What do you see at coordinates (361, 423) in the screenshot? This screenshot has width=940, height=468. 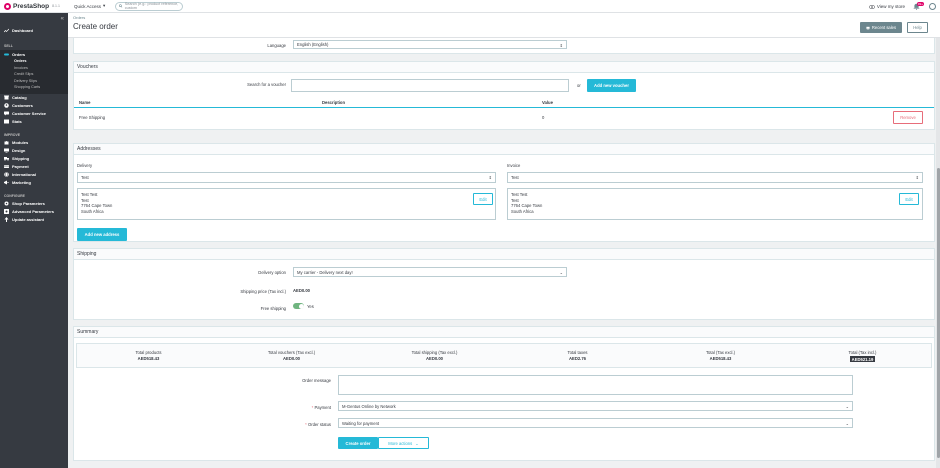 I see `order-status-value: Waiting for payment` at bounding box center [361, 423].